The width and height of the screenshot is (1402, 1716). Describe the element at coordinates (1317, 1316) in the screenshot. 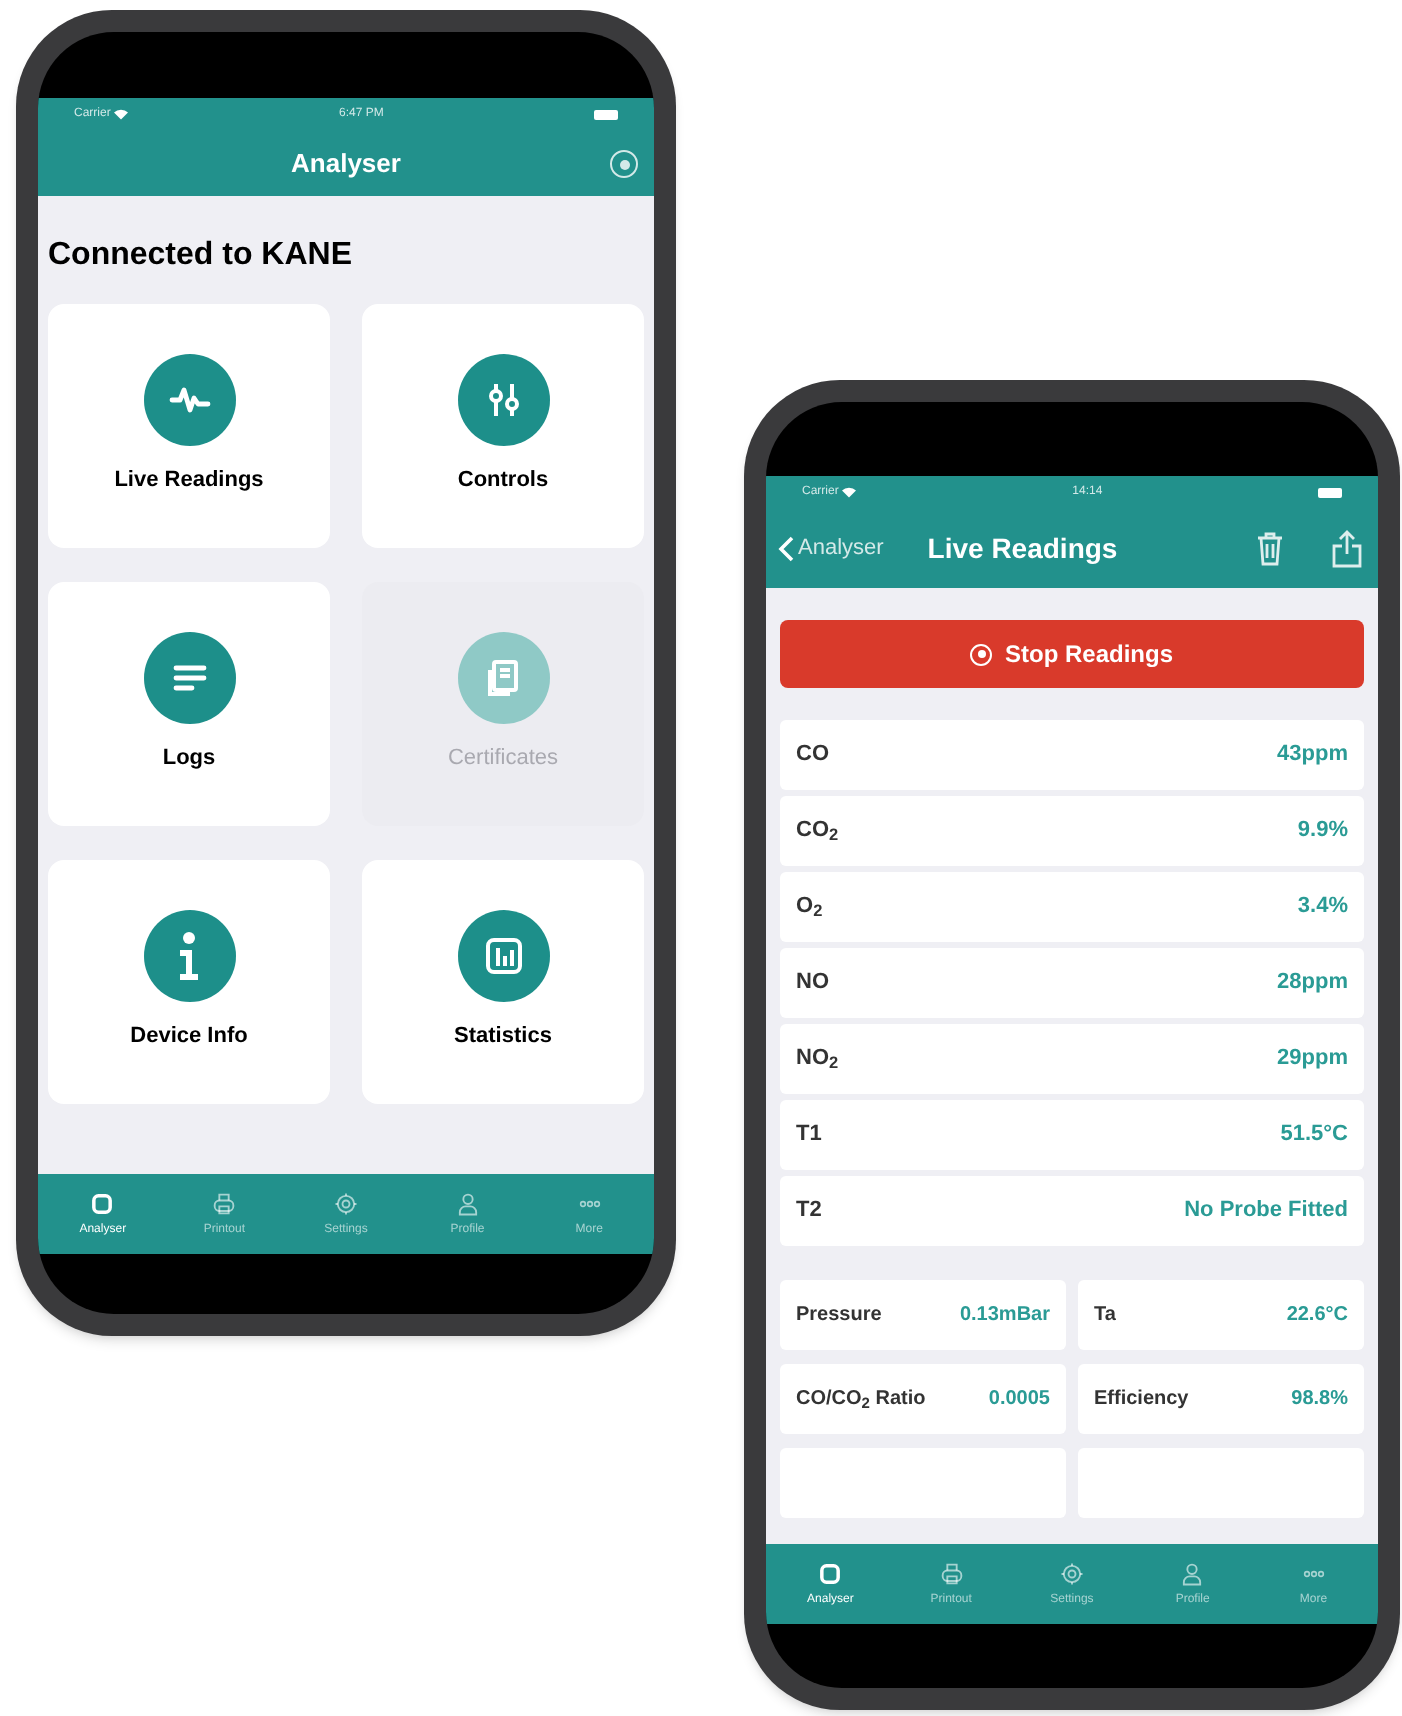

I see `reading-value: 22.6°C` at that location.